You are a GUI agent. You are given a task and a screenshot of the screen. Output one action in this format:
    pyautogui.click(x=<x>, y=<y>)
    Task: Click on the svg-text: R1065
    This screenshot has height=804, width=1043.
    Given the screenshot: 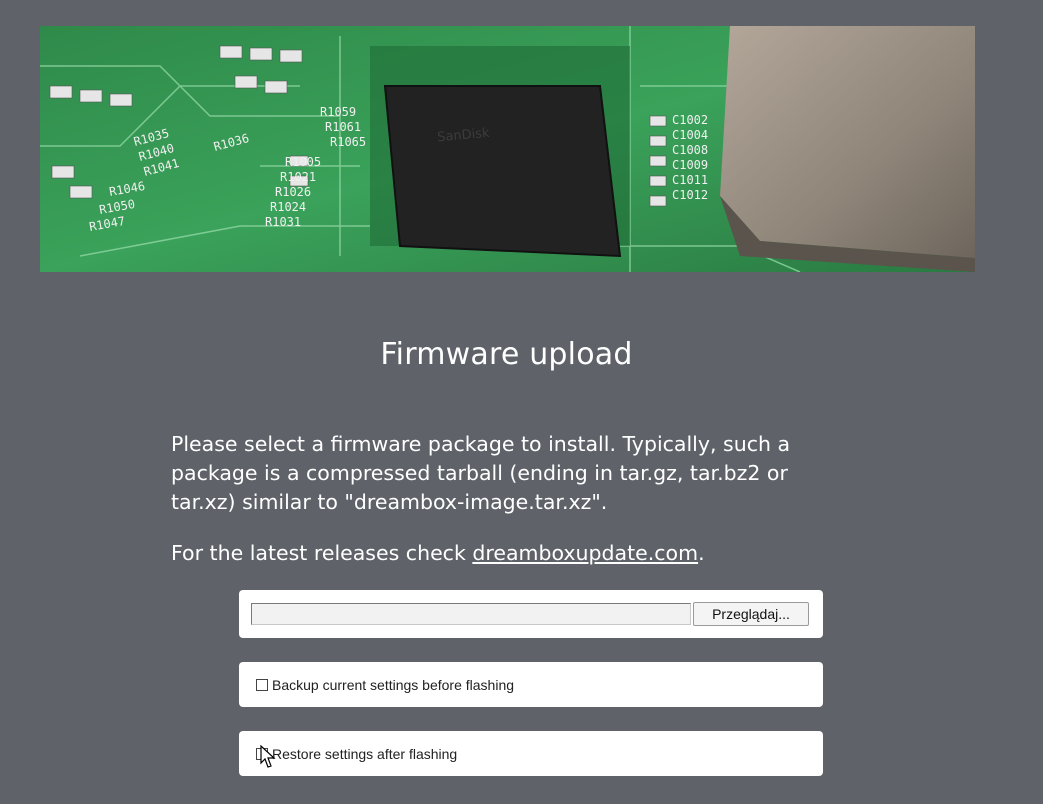 What is the action you would take?
    pyautogui.click(x=348, y=142)
    